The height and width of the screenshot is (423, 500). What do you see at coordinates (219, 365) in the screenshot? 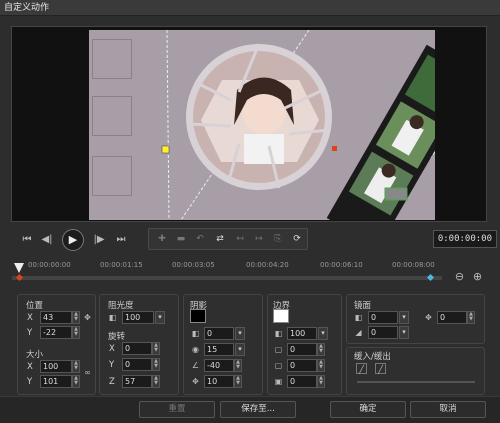
I see `shadow-angle-input: -40` at bounding box center [219, 365].